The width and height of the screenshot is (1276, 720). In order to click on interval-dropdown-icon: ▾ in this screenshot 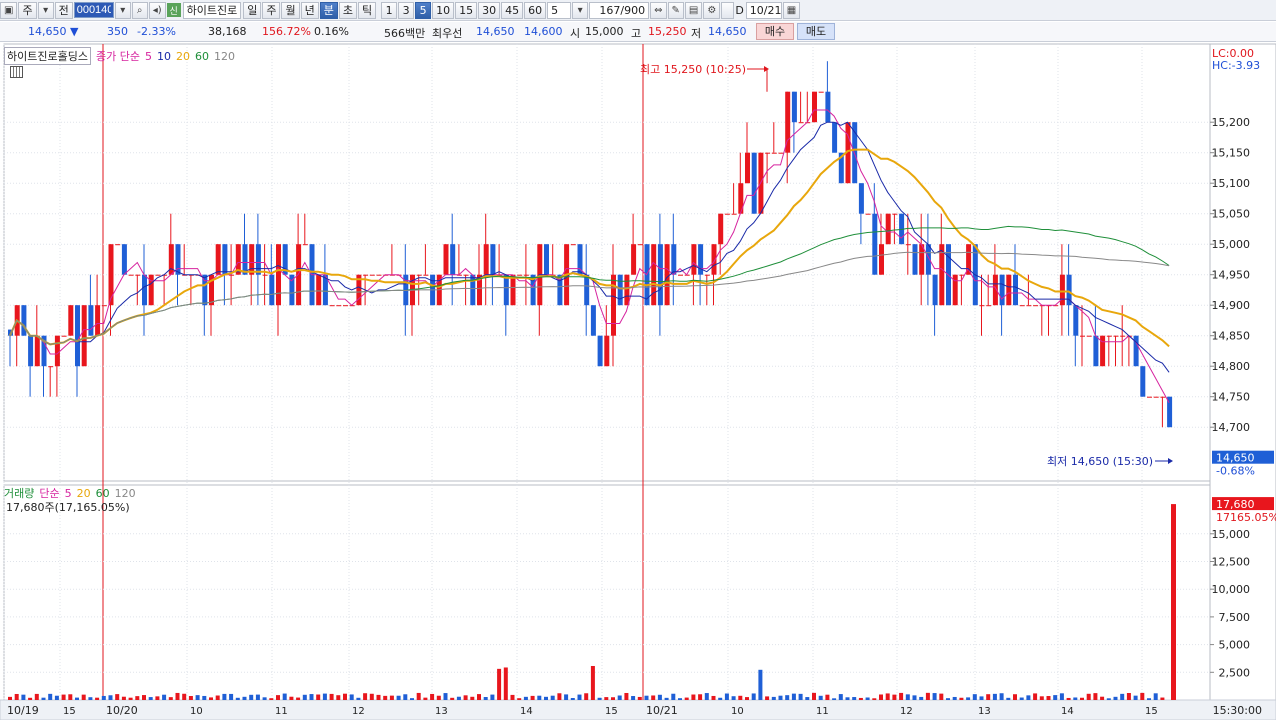, I will do `click(580, 10)`.